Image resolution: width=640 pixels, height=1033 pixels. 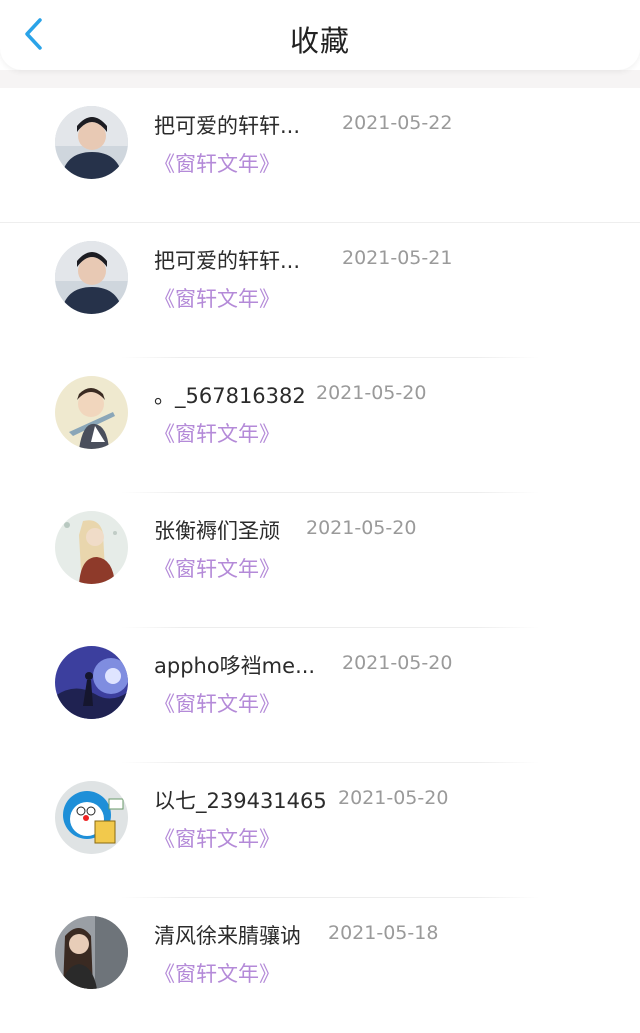 I want to click on list-item: 清风徐来腈骧讷 2021-05-18 《窗轩文年》, so click(x=320, y=965).